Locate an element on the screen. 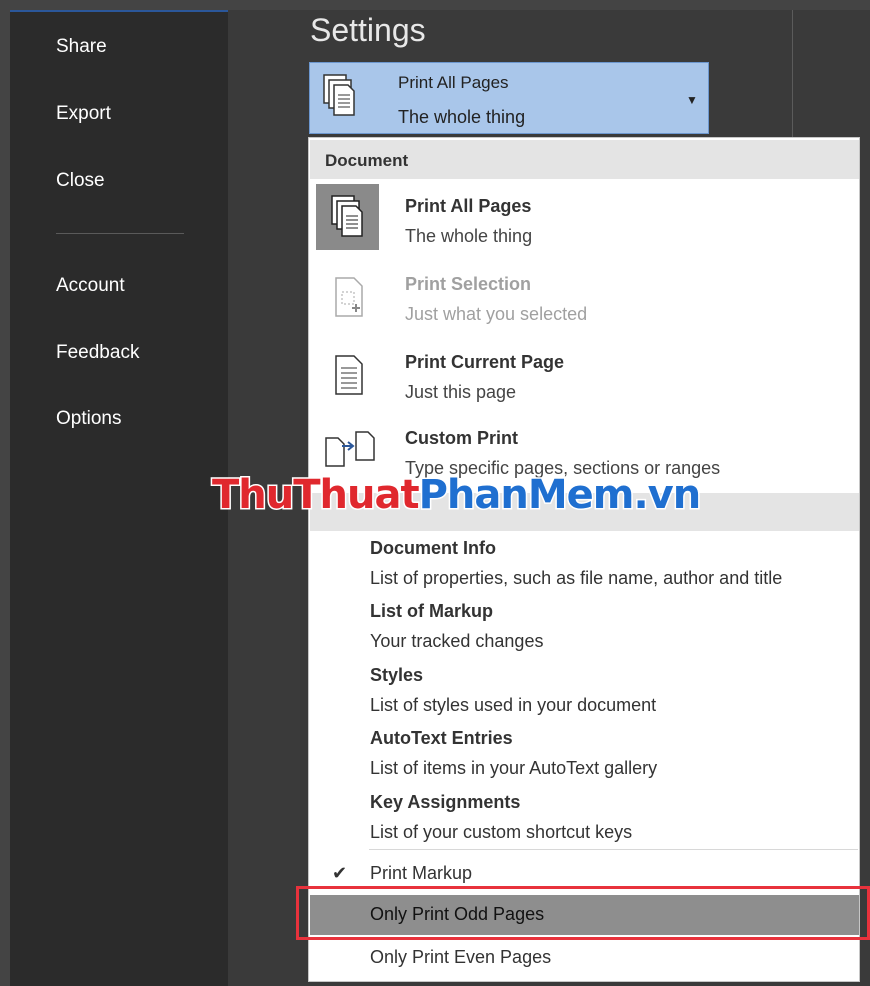  menu-item-title: Print Current Page is located at coordinates (485, 362).